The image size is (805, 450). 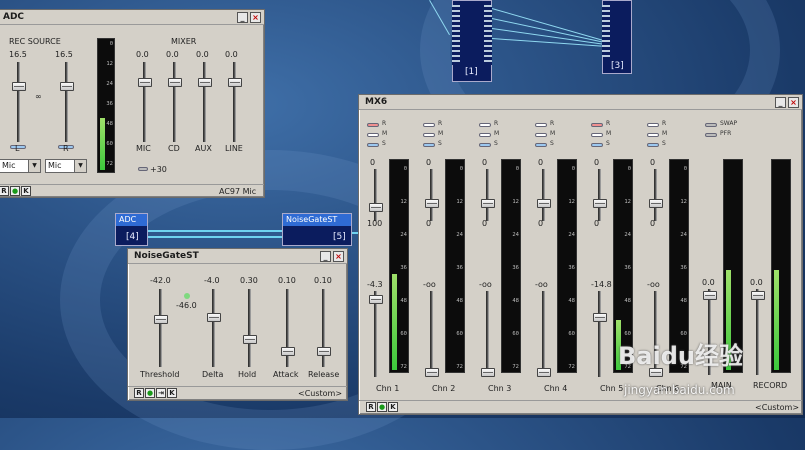 I want to click on rec-r-slider-thumb, so click(x=67, y=86).